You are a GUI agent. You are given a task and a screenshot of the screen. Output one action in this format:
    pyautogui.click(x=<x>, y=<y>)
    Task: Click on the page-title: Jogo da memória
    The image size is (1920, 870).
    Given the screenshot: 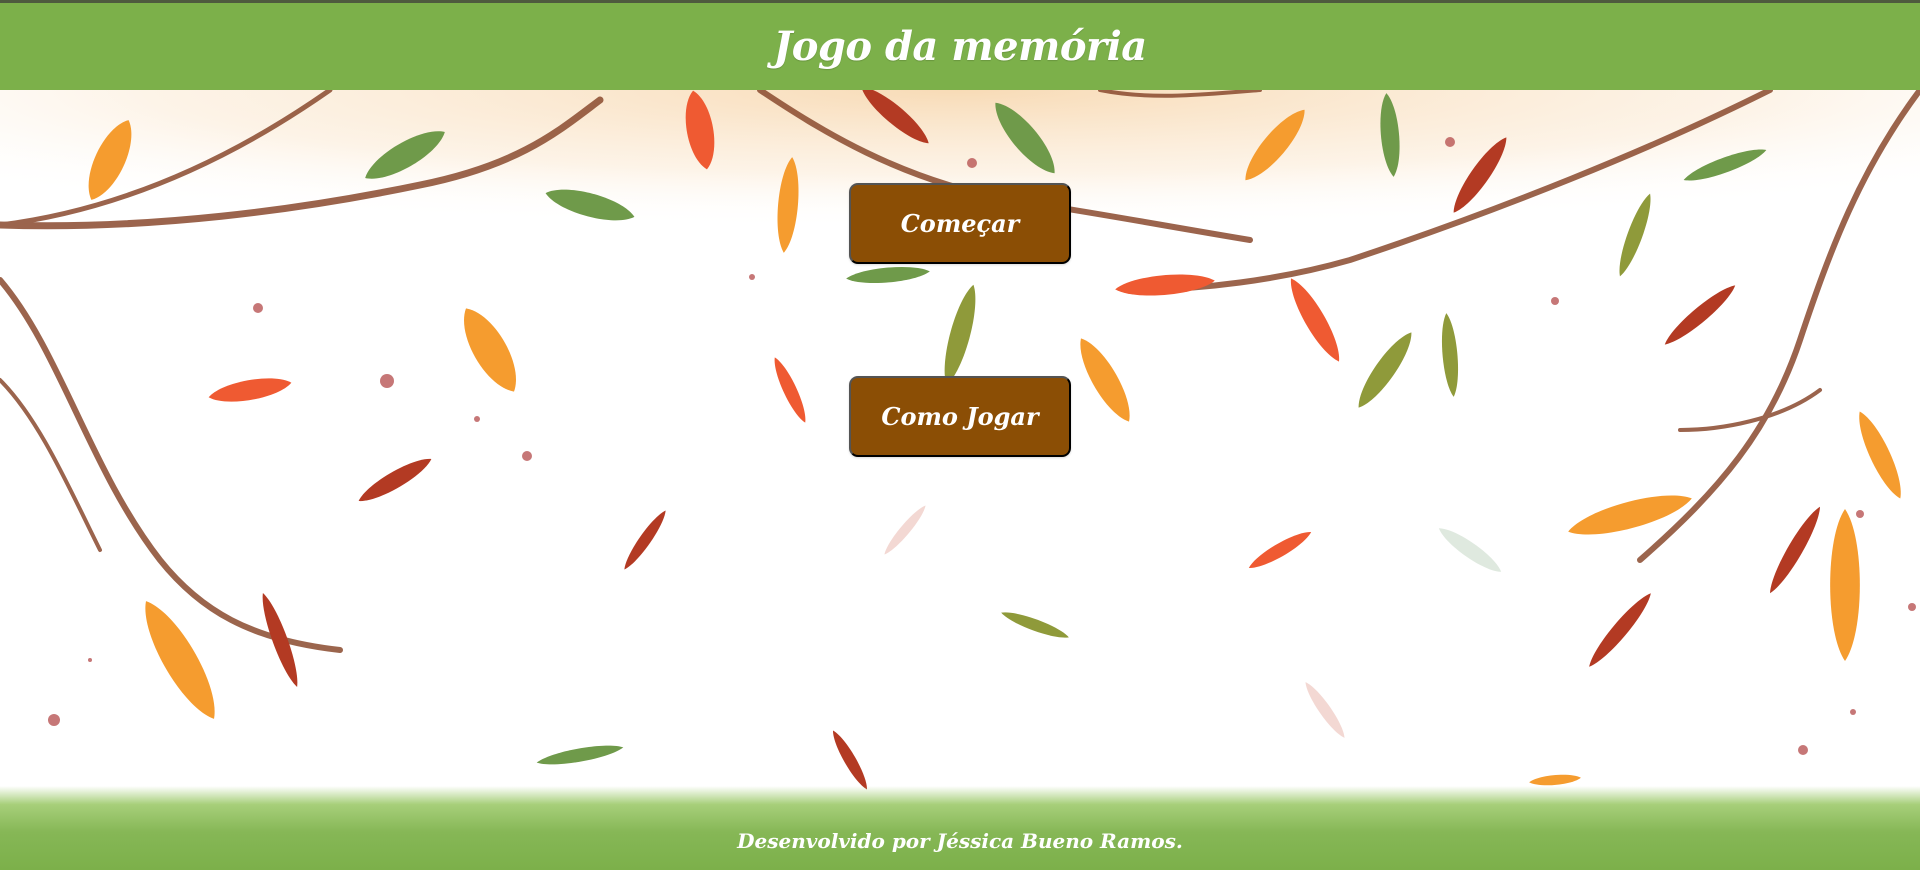 What is the action you would take?
    pyautogui.click(x=960, y=46)
    